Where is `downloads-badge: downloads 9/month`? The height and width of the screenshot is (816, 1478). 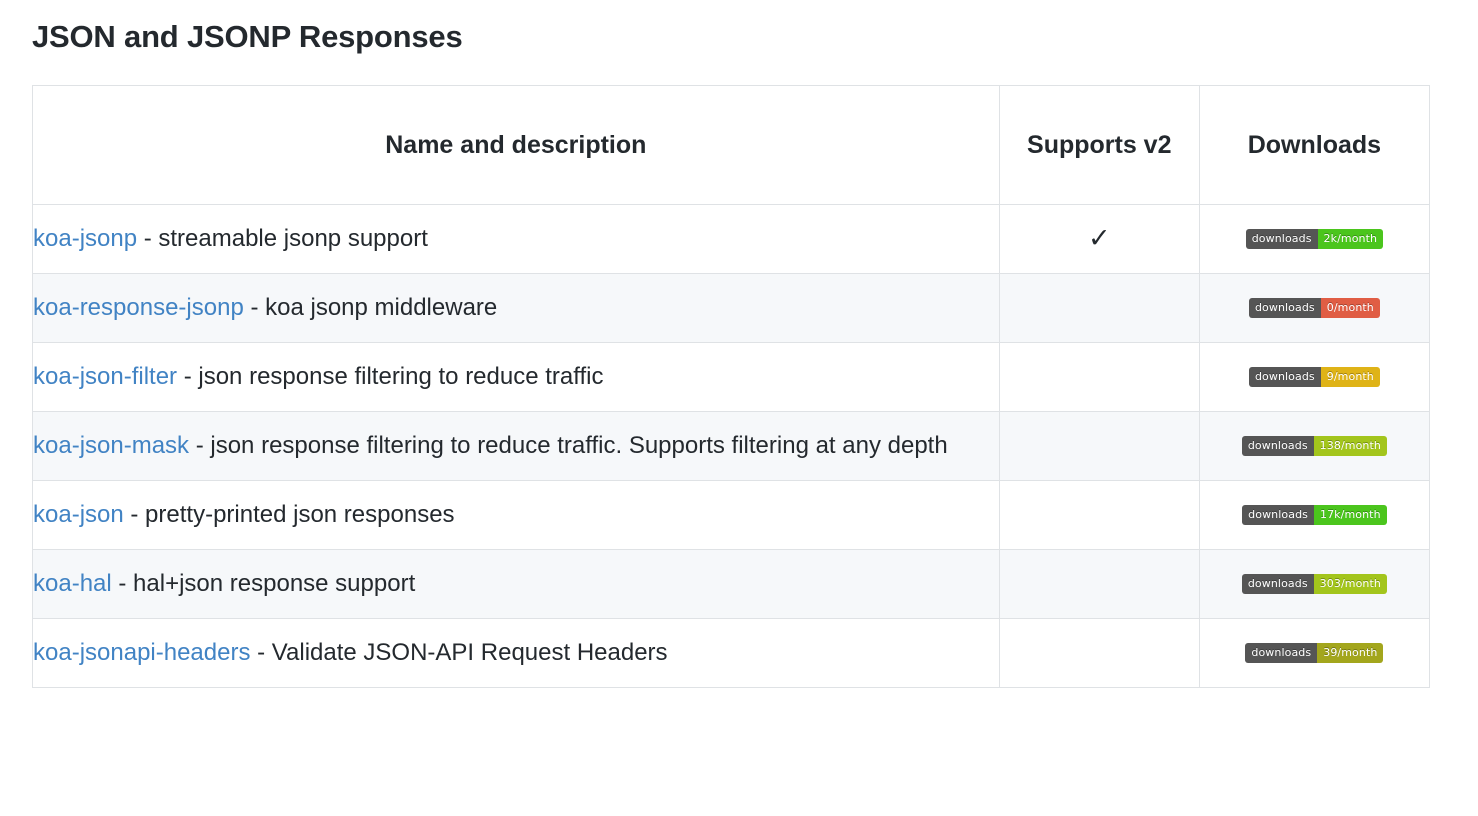
downloads-badge: downloads 9/month is located at coordinates (1314, 377).